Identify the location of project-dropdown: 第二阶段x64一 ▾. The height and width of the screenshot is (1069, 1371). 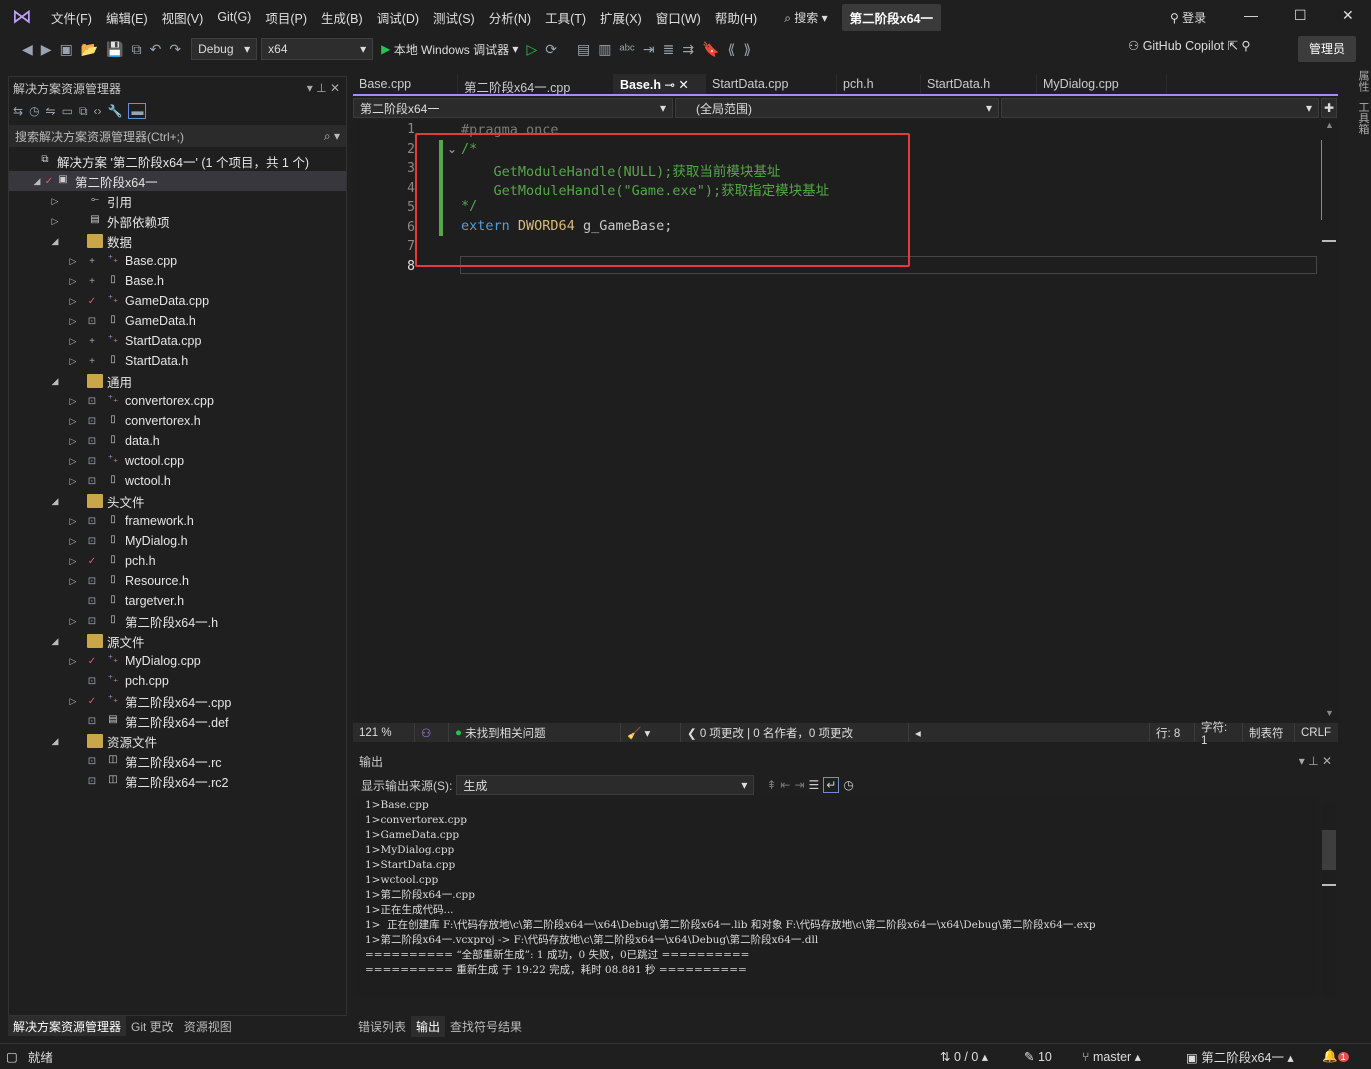
(513, 108).